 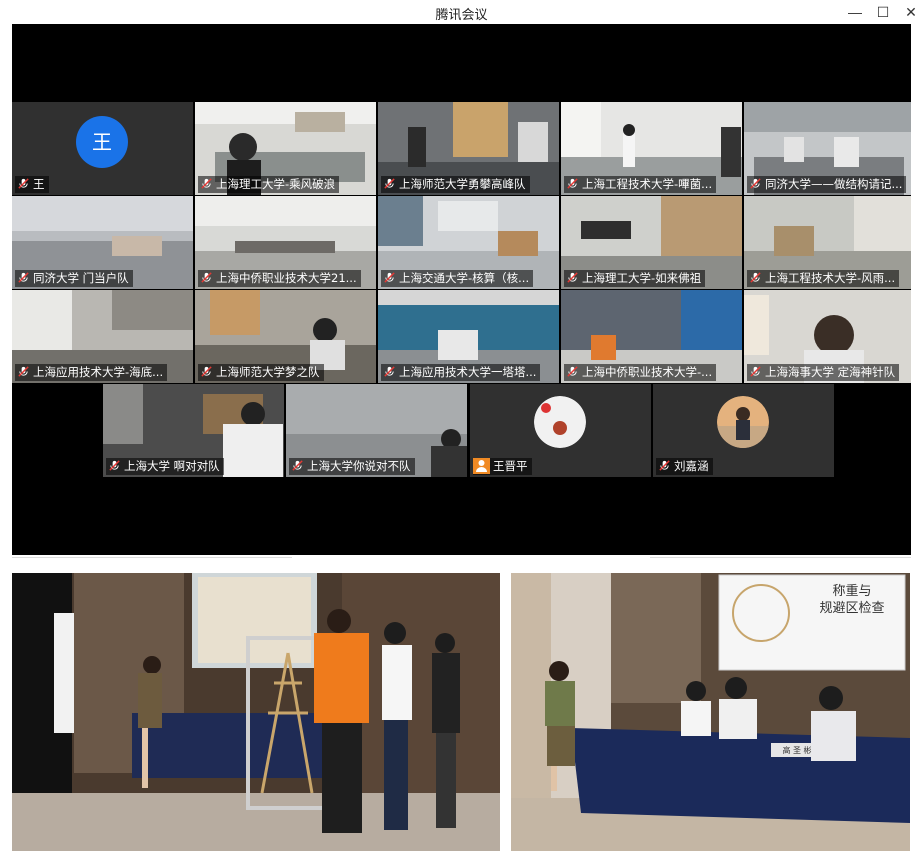 What do you see at coordinates (911, 12) in the screenshot?
I see `close-button: ✕` at bounding box center [911, 12].